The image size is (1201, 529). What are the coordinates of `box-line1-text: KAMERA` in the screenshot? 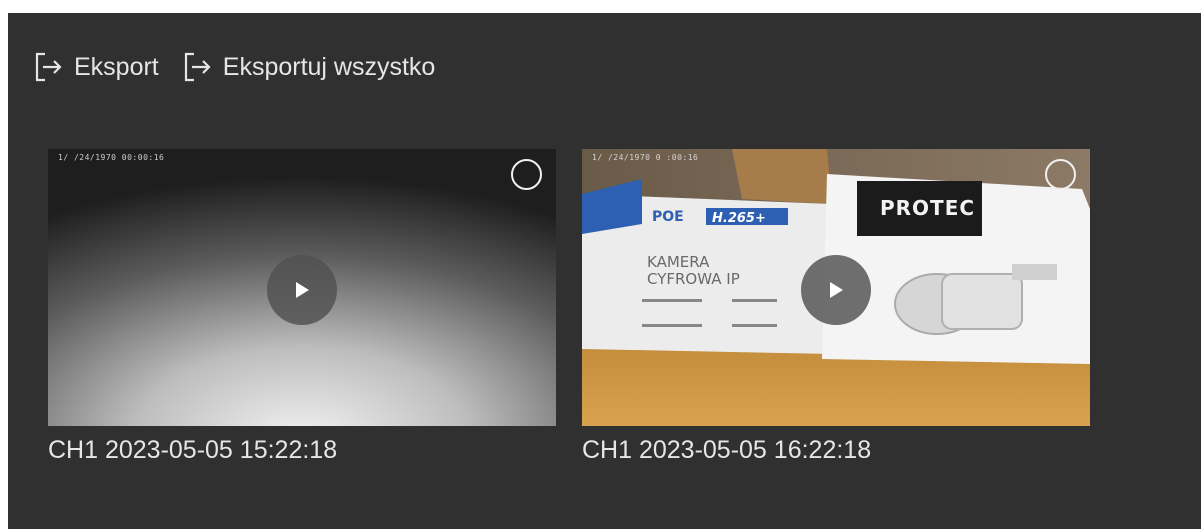 It's located at (678, 262).